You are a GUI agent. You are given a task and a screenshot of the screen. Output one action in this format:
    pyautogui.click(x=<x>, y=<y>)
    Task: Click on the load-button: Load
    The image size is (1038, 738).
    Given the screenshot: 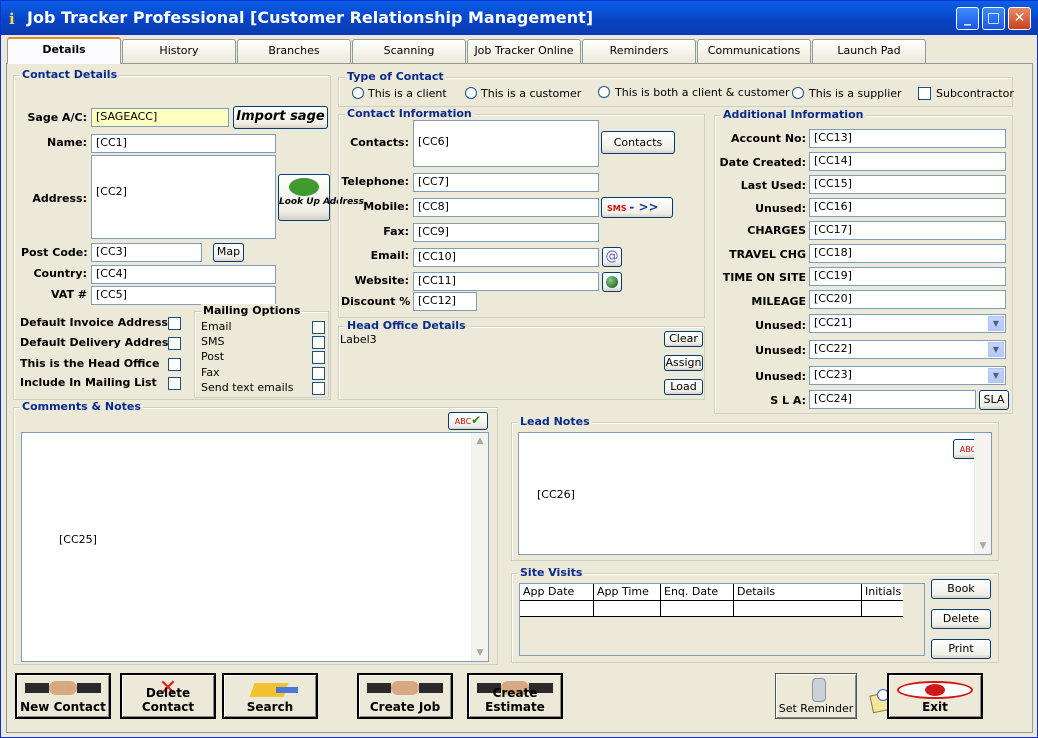 What is the action you would take?
    pyautogui.click(x=683, y=387)
    